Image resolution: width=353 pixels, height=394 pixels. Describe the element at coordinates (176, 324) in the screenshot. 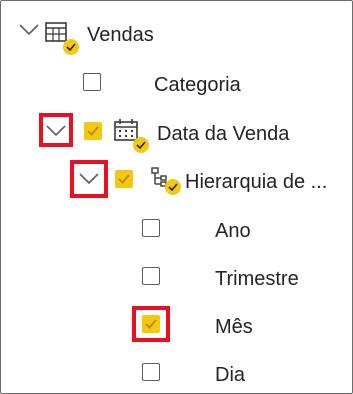

I see `field-row-mes: Mês` at that location.